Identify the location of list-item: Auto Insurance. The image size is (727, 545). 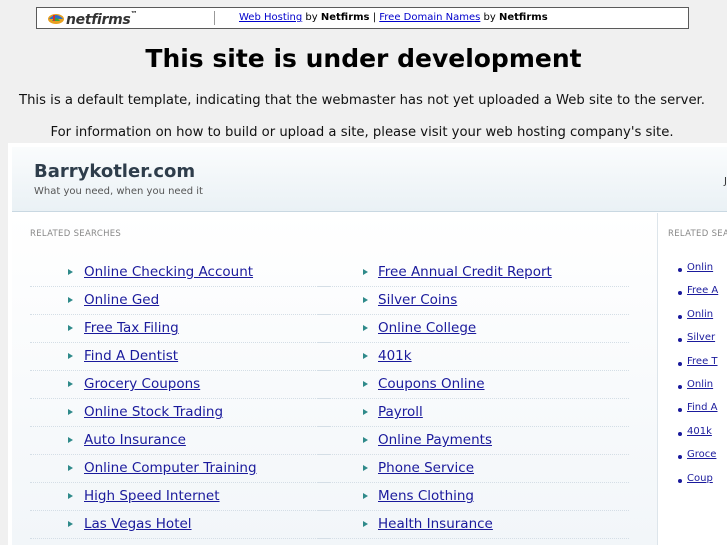
(180, 441).